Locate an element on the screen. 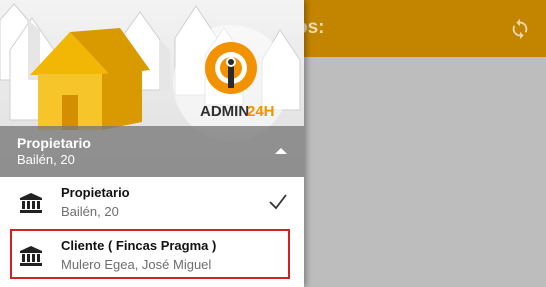 Image resolution: width=546 pixels, height=287 pixels. sync-icon is located at coordinates (520, 29).